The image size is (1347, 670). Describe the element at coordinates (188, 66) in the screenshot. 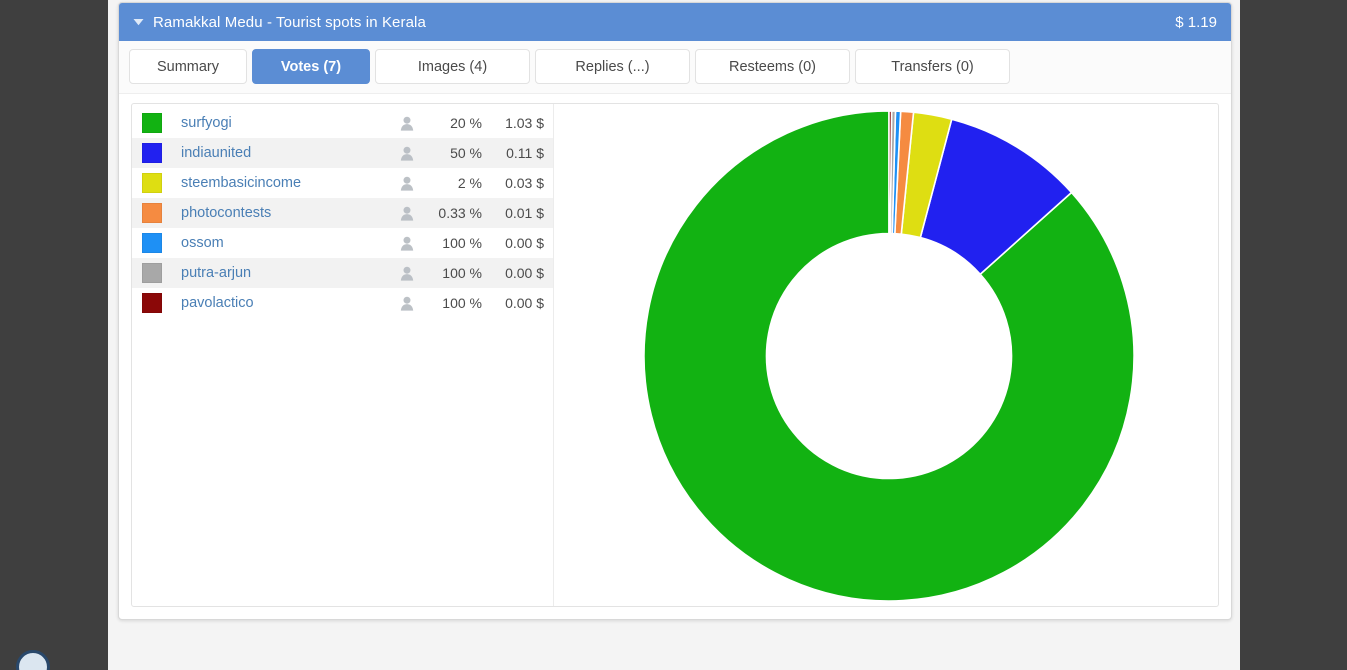

I see `tab-summary: Summary` at that location.